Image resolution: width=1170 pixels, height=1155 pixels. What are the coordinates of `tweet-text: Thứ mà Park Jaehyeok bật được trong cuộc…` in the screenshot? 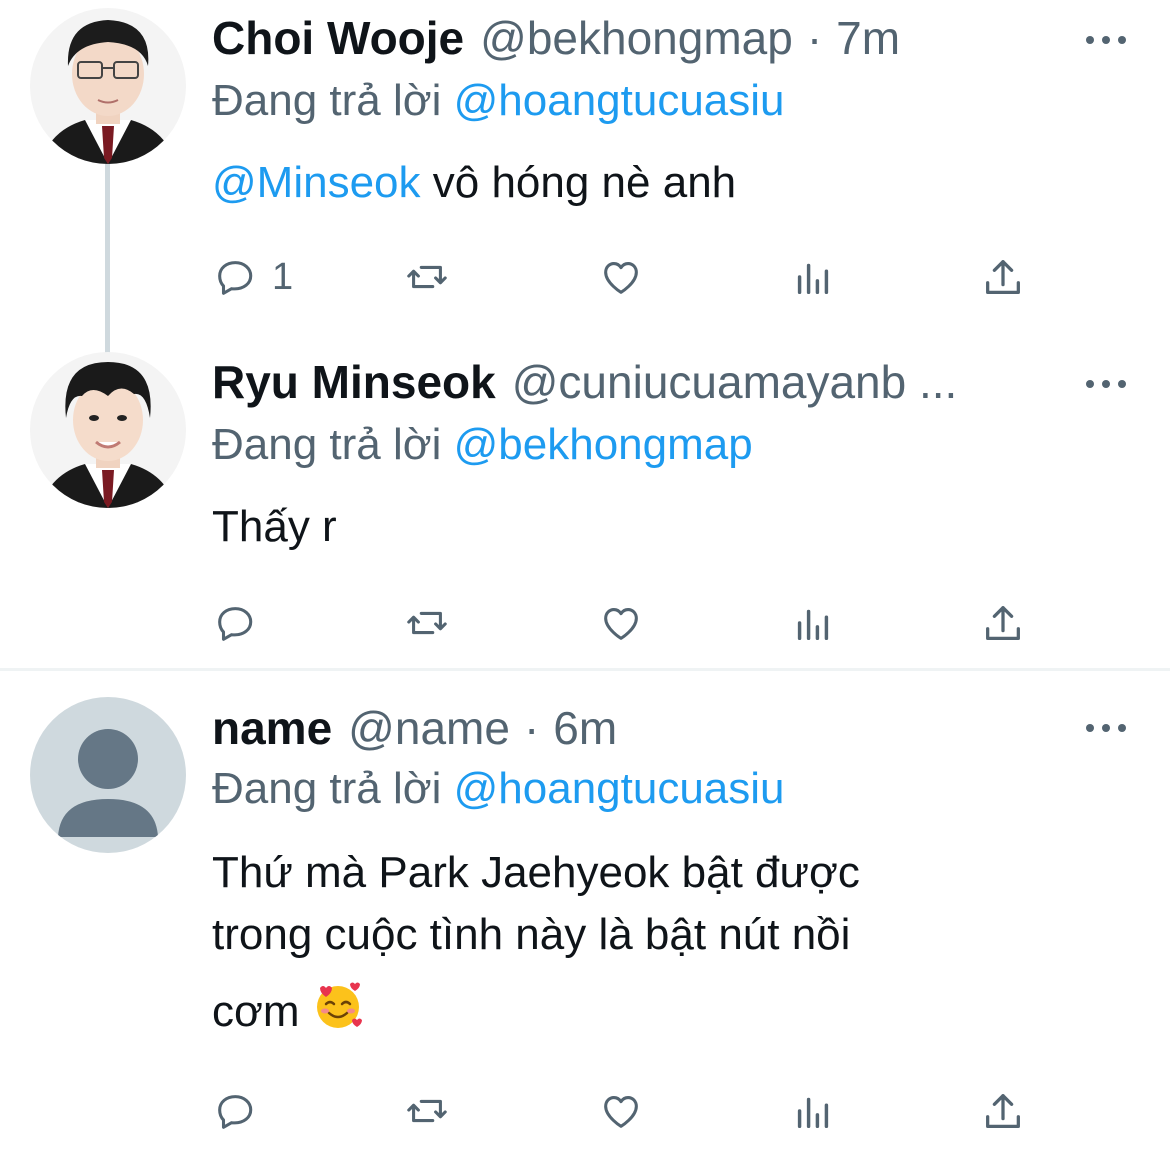 It's located at (642, 942).